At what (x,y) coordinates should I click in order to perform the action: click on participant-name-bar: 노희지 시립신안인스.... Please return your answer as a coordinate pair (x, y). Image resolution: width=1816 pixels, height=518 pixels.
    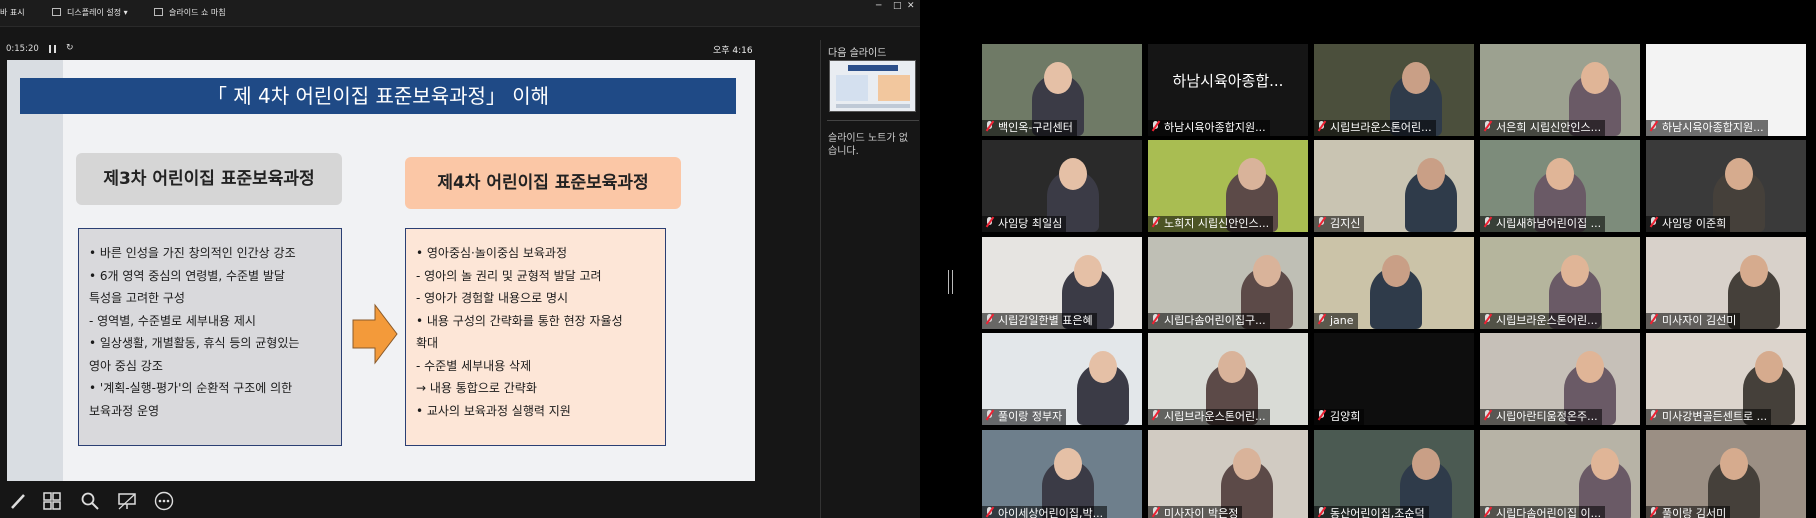
    Looking at the image, I should click on (1211, 224).